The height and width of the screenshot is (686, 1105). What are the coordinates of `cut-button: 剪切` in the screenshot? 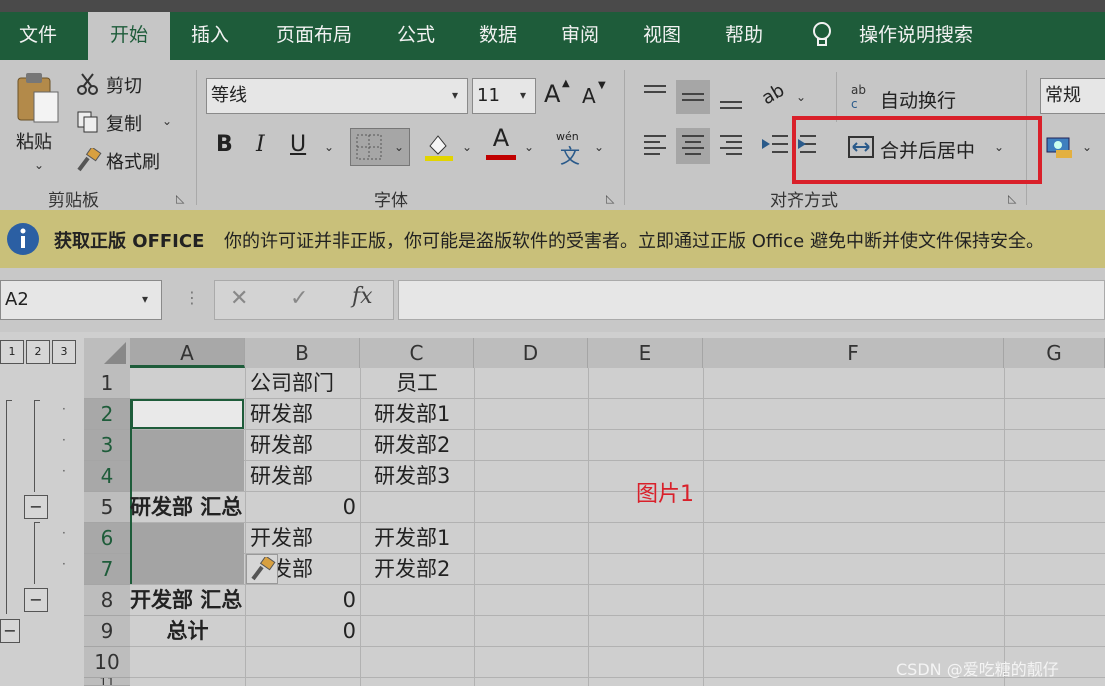 It's located at (124, 85).